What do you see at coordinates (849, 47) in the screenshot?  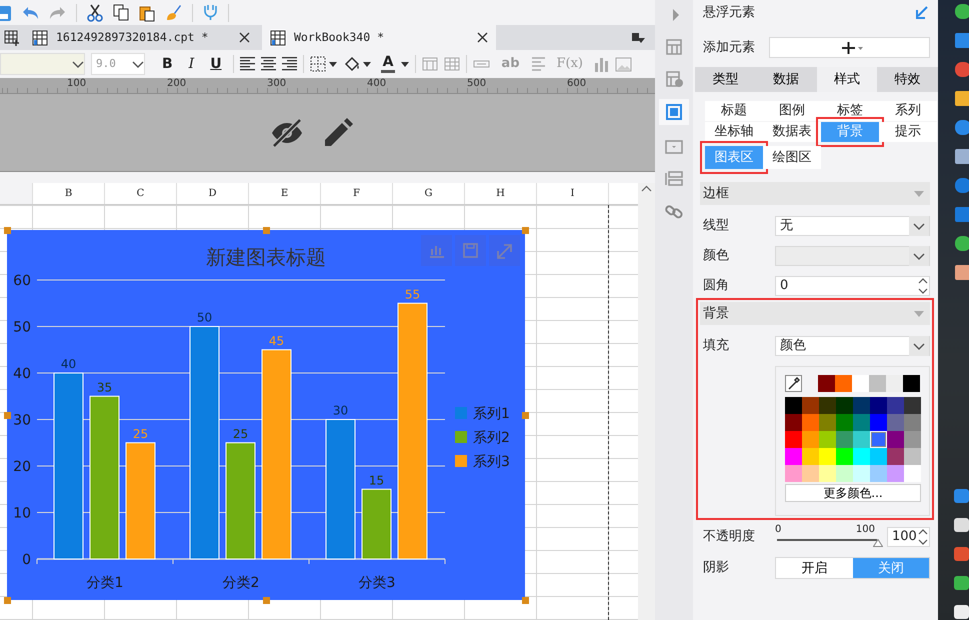 I see `add-element-button` at bounding box center [849, 47].